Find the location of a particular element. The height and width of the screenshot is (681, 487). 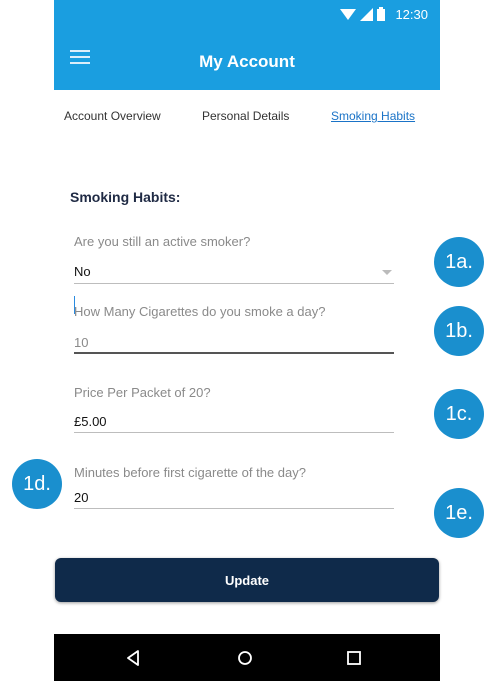

tab-personal-details: Personal Details is located at coordinates (245, 116).